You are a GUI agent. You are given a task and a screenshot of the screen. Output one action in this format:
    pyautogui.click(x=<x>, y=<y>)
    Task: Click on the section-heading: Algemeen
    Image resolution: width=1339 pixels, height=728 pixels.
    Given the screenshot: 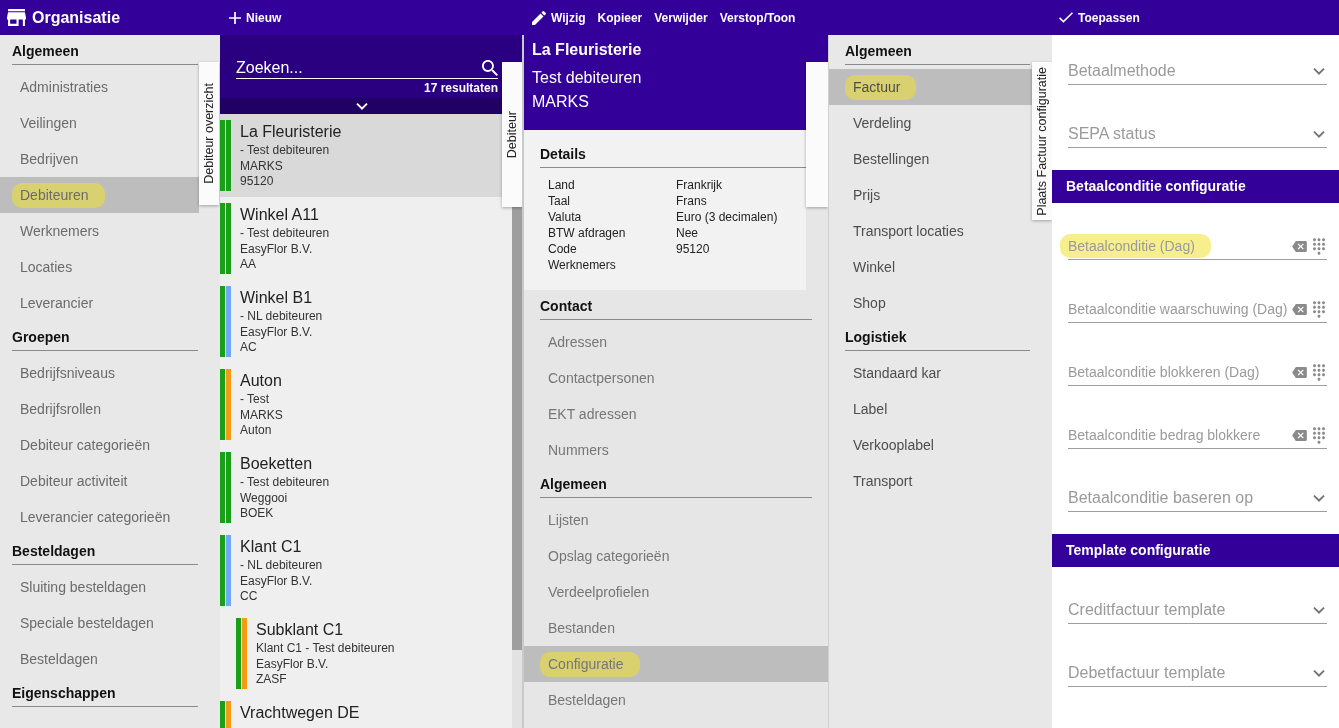 What is the action you would take?
    pyautogui.click(x=676, y=483)
    